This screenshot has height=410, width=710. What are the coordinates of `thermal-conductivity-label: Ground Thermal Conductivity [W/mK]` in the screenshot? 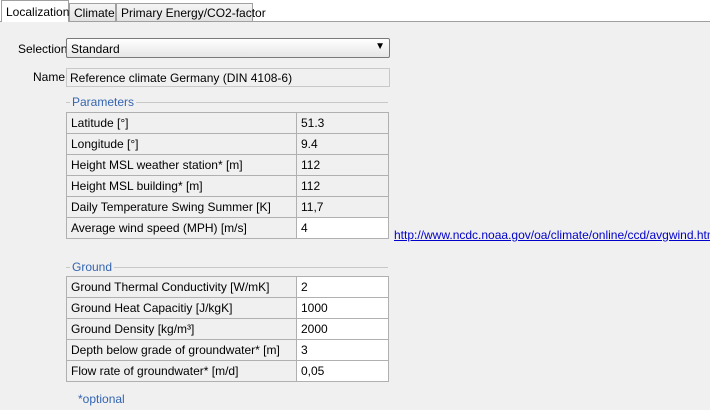 It's located at (181, 287).